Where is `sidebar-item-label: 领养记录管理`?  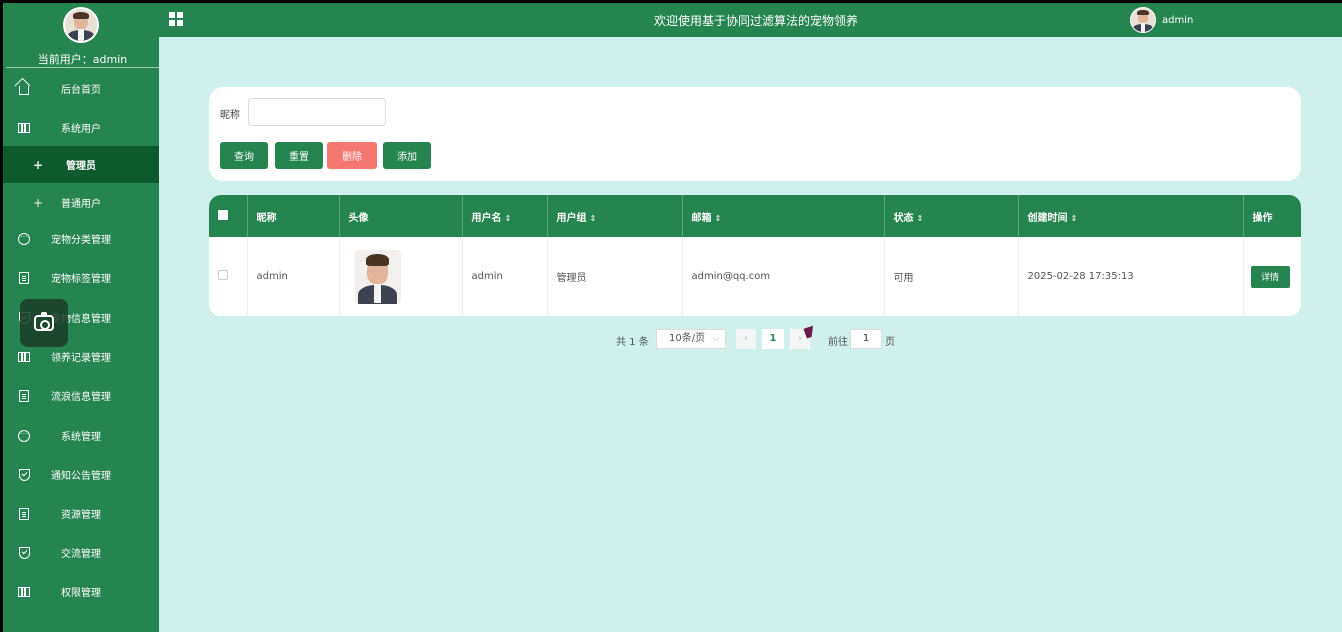 sidebar-item-label: 领养记录管理 is located at coordinates (81, 358).